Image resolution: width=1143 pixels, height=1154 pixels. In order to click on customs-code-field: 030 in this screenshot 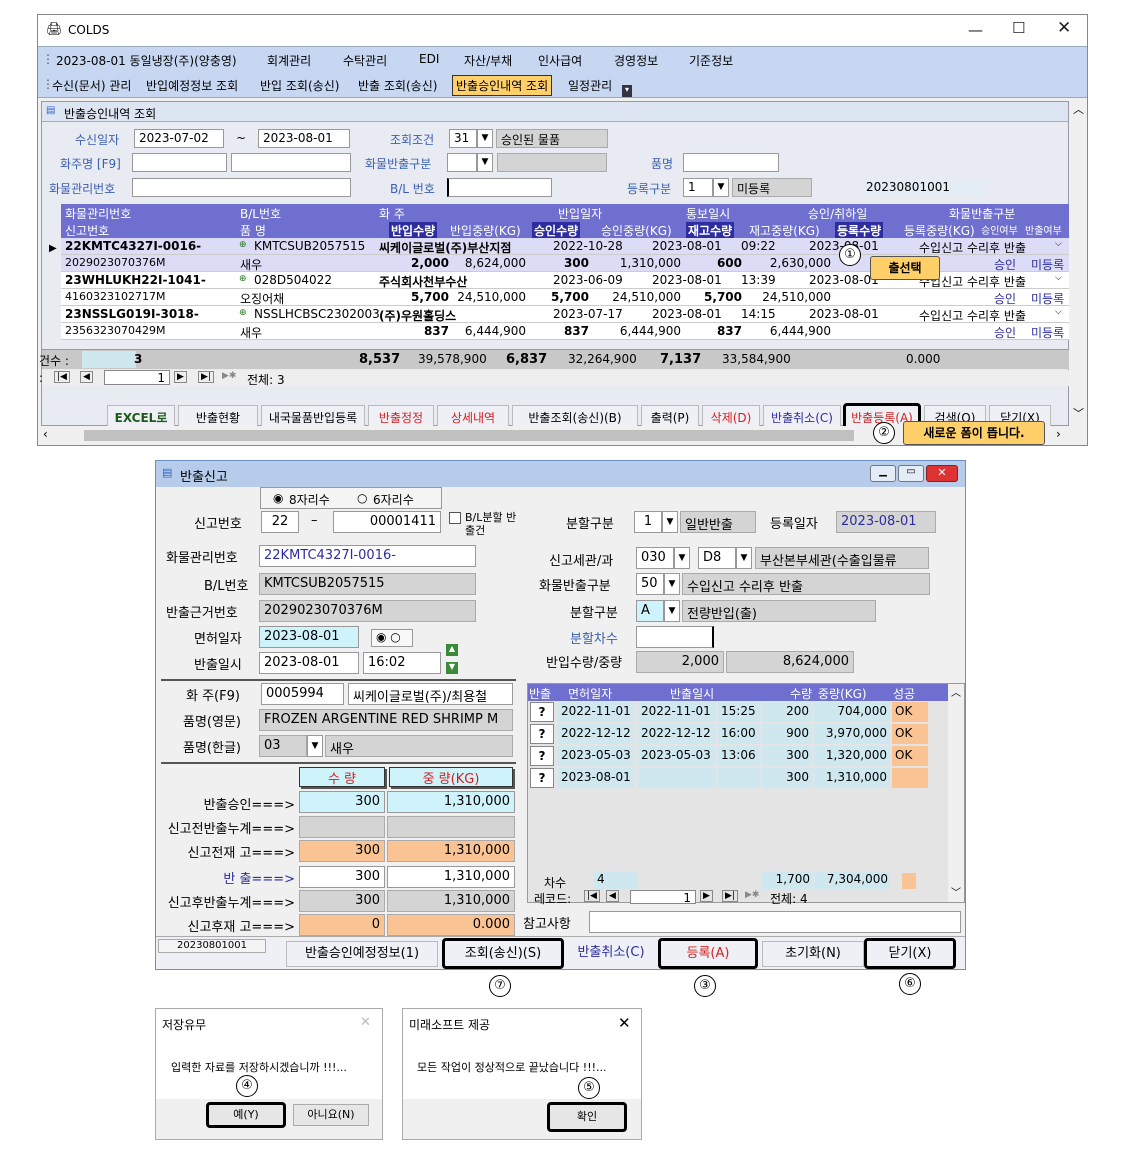, I will do `click(655, 558)`.